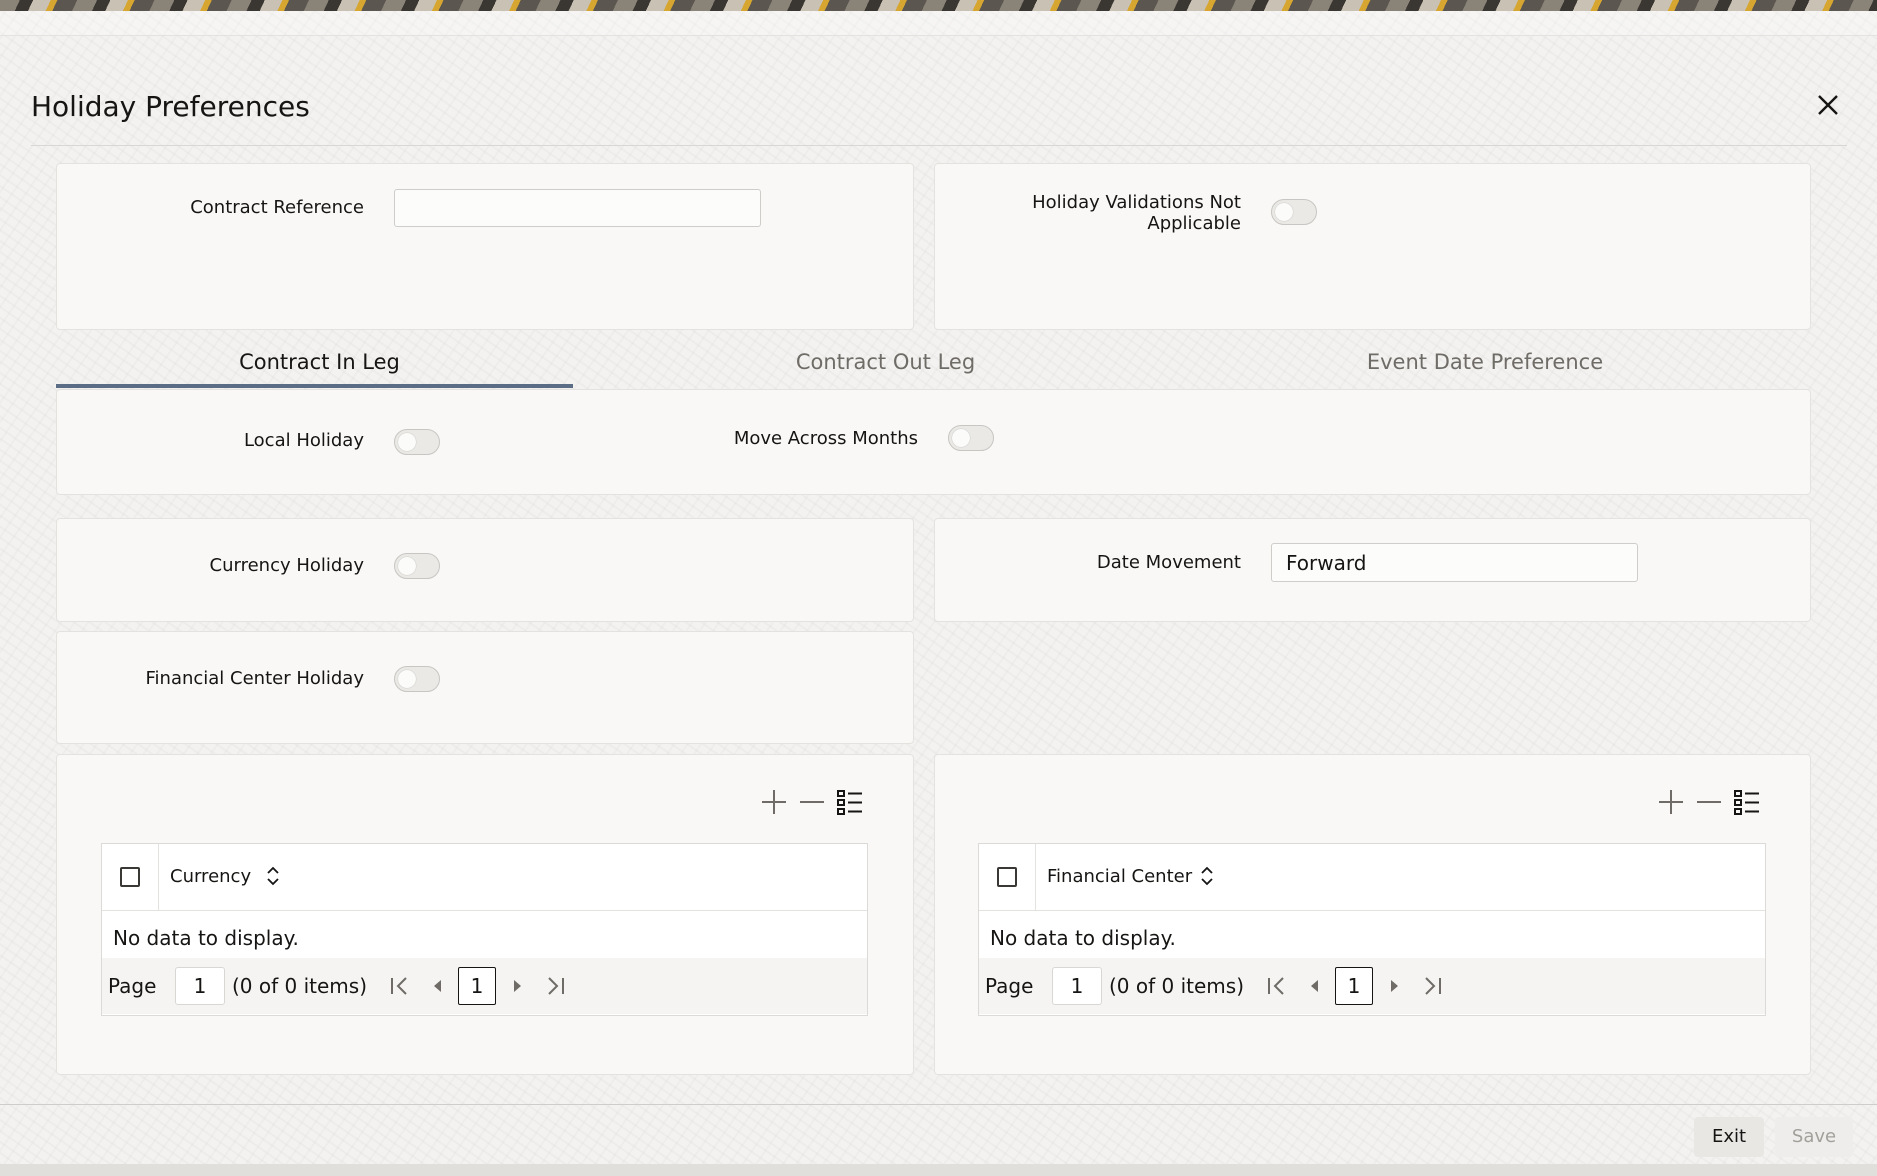 Image resolution: width=1877 pixels, height=1176 pixels. What do you see at coordinates (938, 5) in the screenshot?
I see `top-decorative-banner` at bounding box center [938, 5].